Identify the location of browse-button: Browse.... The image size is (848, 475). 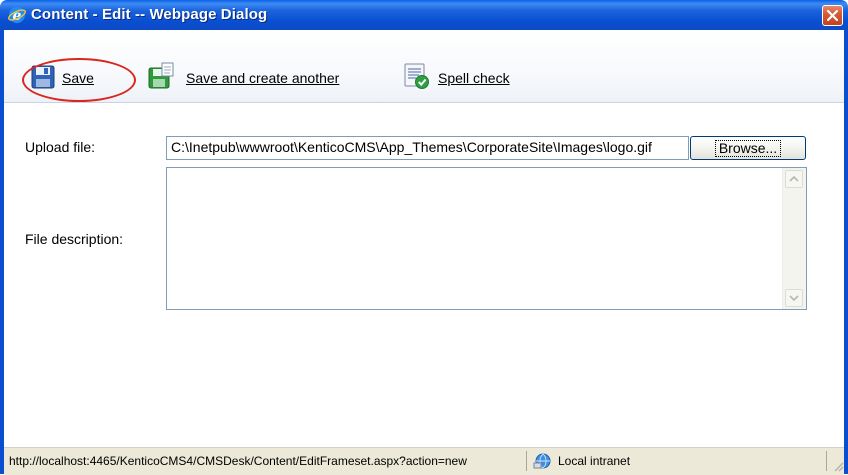
(748, 148).